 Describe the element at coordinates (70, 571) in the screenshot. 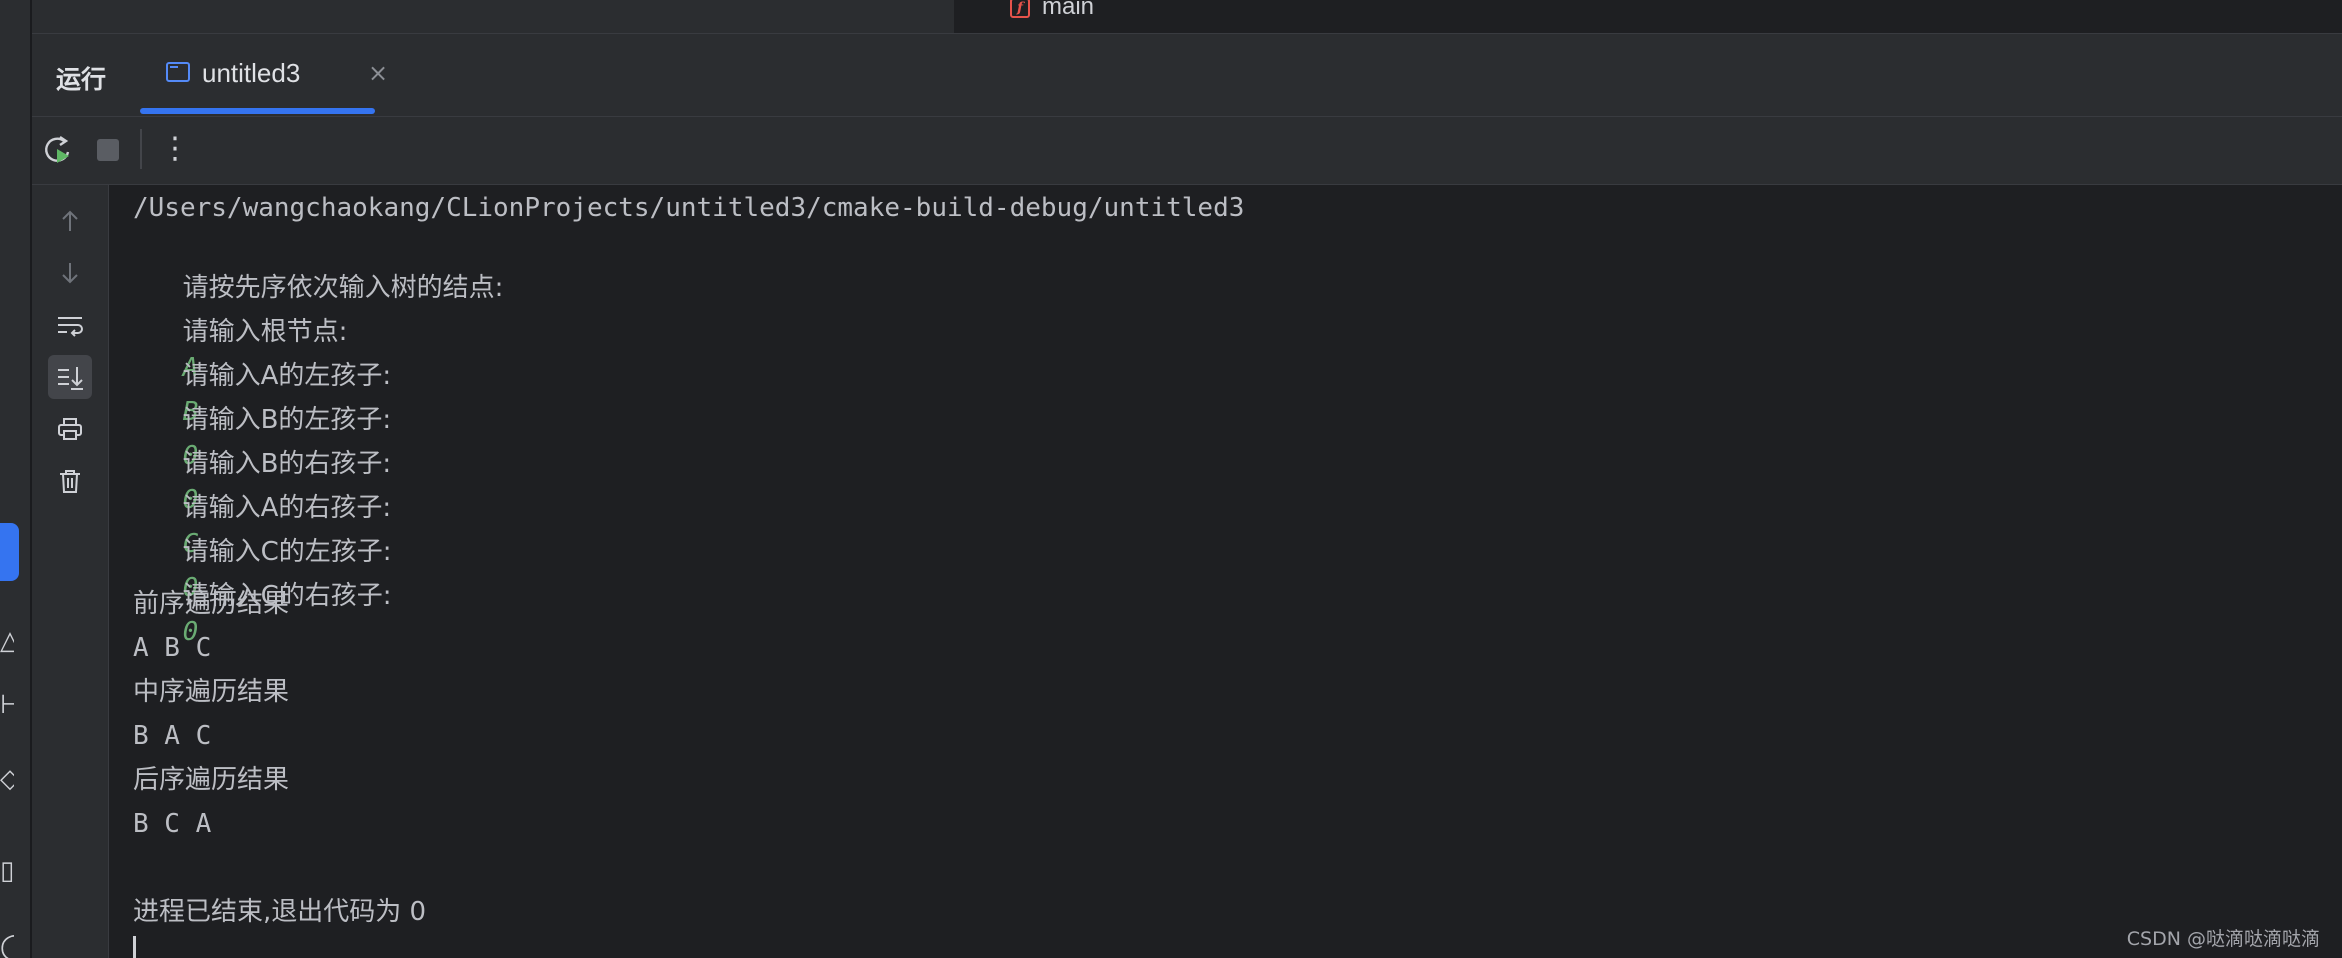

I see `console-side-toolbar` at that location.